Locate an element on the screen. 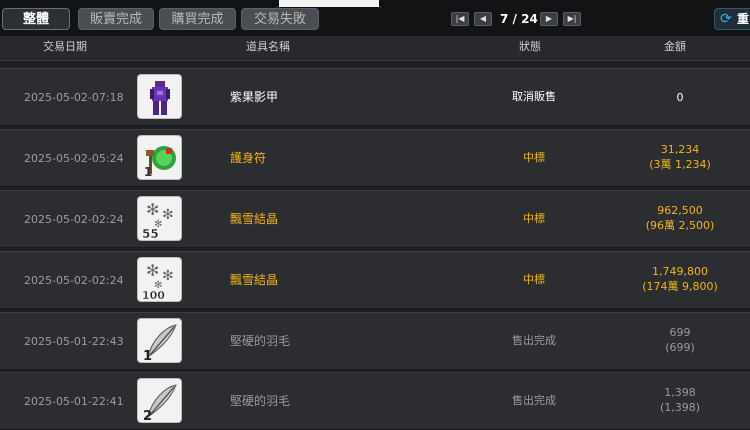  transaction-date: 2025-05-01-22:43 is located at coordinates (74, 341).